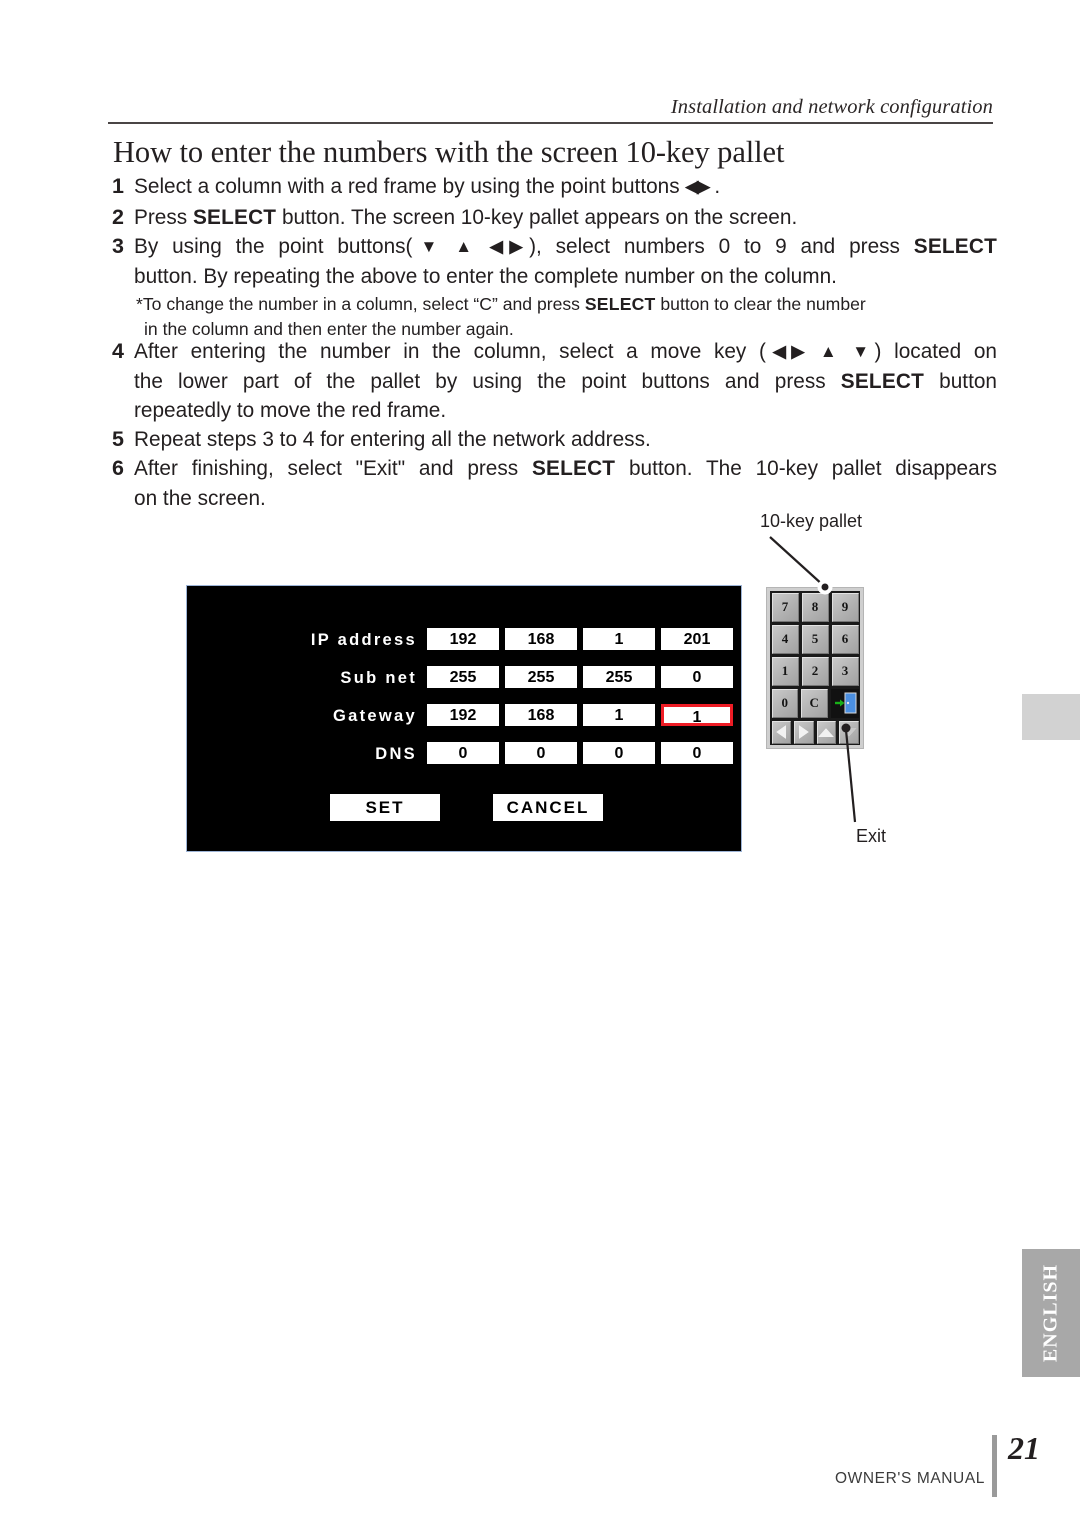 This screenshot has width=1080, height=1527. I want to click on left-arrow-icon, so click(781, 732).